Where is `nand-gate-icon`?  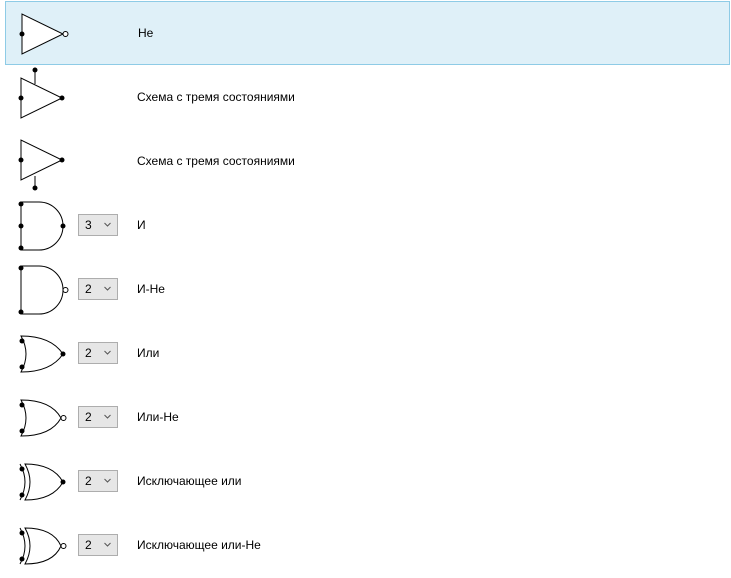
nand-gate-icon is located at coordinates (43, 290).